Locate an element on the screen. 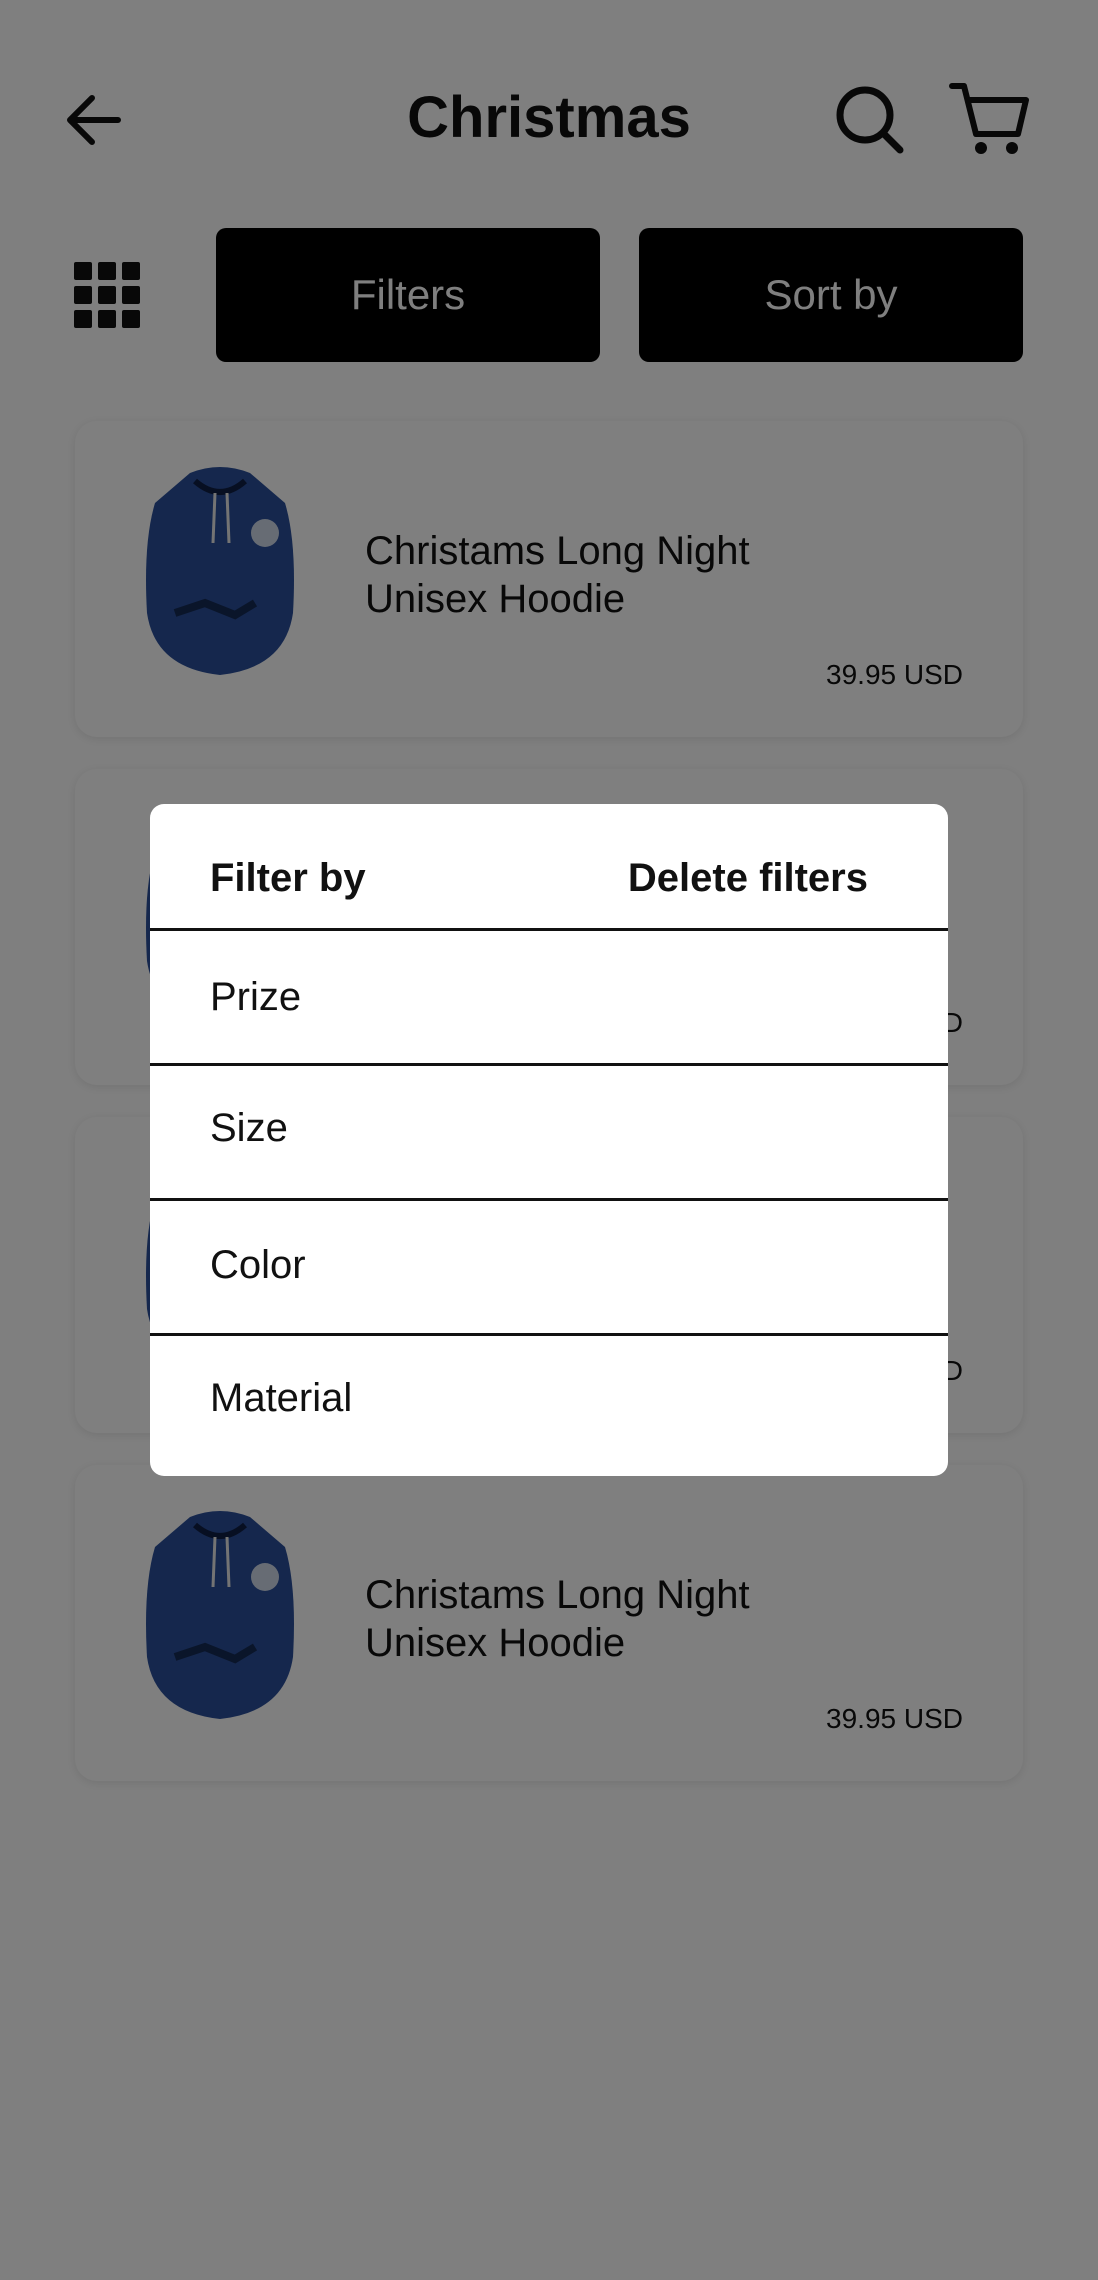  filter-option-material: Material is located at coordinates (549, 1406).